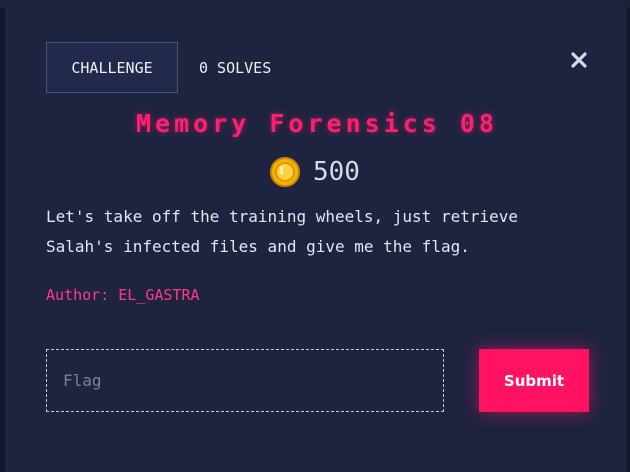  I want to click on points-value: 500, so click(336, 172).